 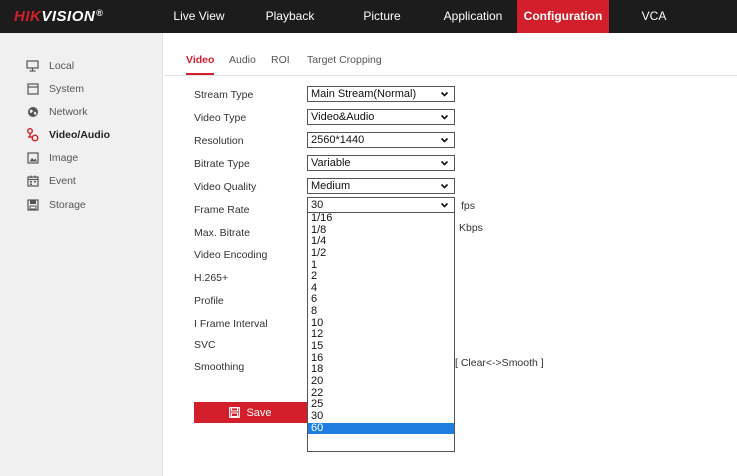 I want to click on video-quality-value: Medium, so click(x=331, y=186).